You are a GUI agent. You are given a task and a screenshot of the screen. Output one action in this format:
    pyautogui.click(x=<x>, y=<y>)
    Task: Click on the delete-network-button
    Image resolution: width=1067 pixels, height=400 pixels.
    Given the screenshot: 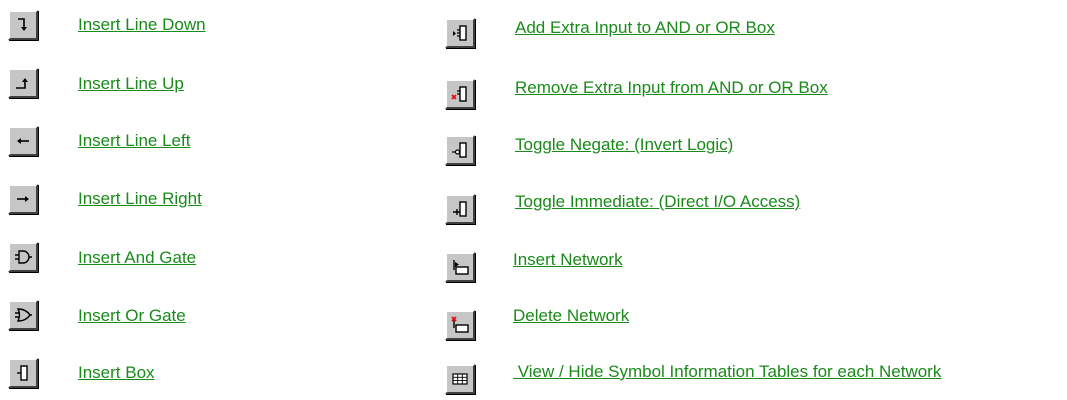 What is the action you would take?
    pyautogui.click(x=460, y=325)
    